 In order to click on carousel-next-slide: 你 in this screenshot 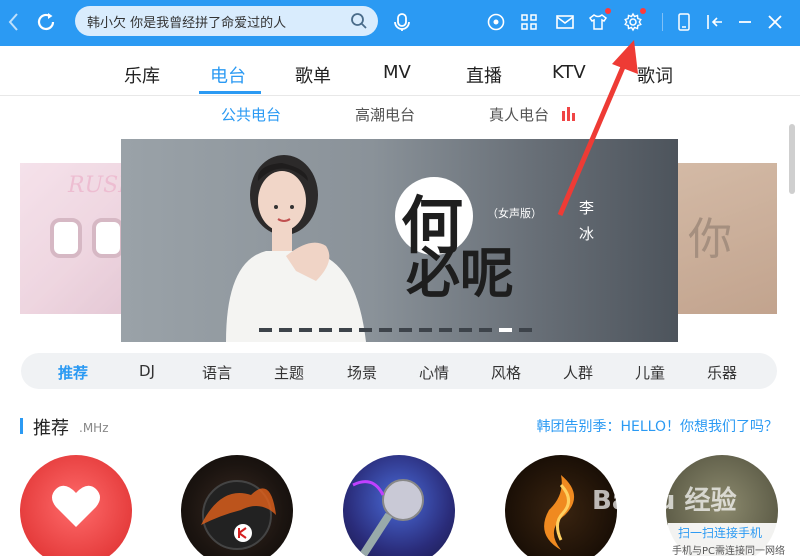, I will do `click(727, 238)`.